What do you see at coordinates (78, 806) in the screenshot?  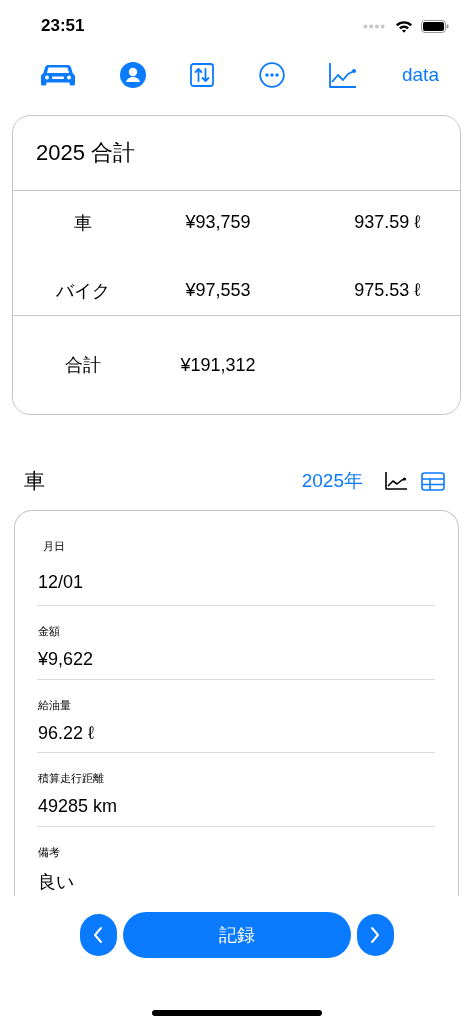 I see `field-value: 49285 km` at bounding box center [78, 806].